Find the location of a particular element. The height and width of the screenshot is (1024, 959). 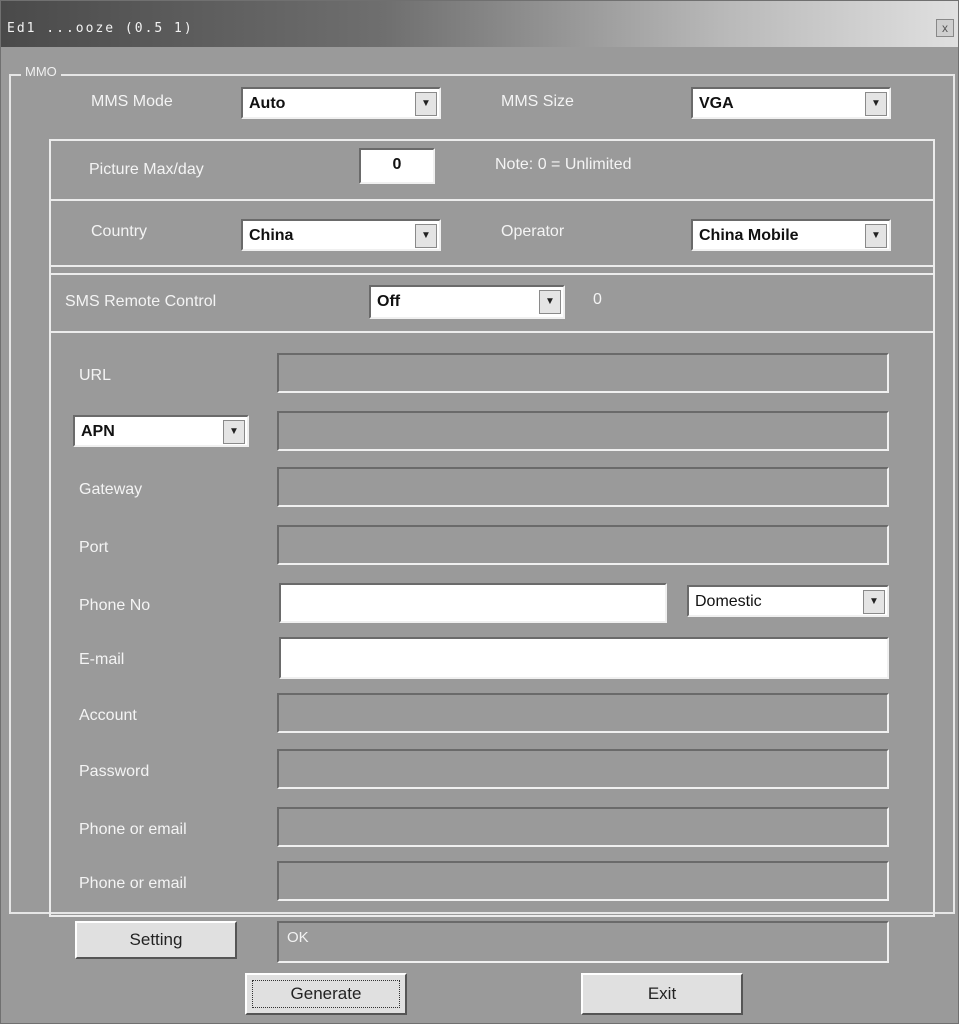

setting-button-label: Setting is located at coordinates (156, 939).